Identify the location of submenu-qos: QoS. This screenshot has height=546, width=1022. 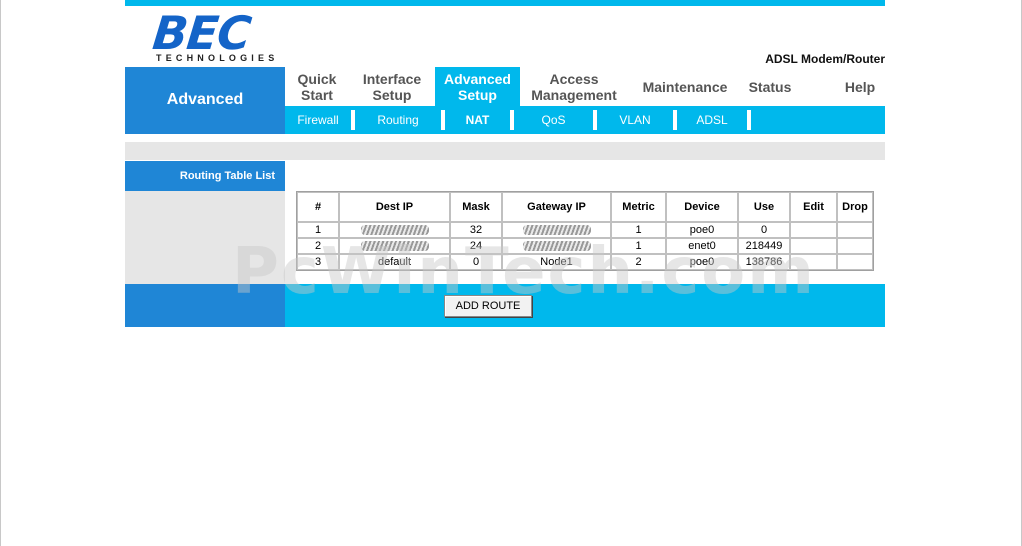
(555, 120).